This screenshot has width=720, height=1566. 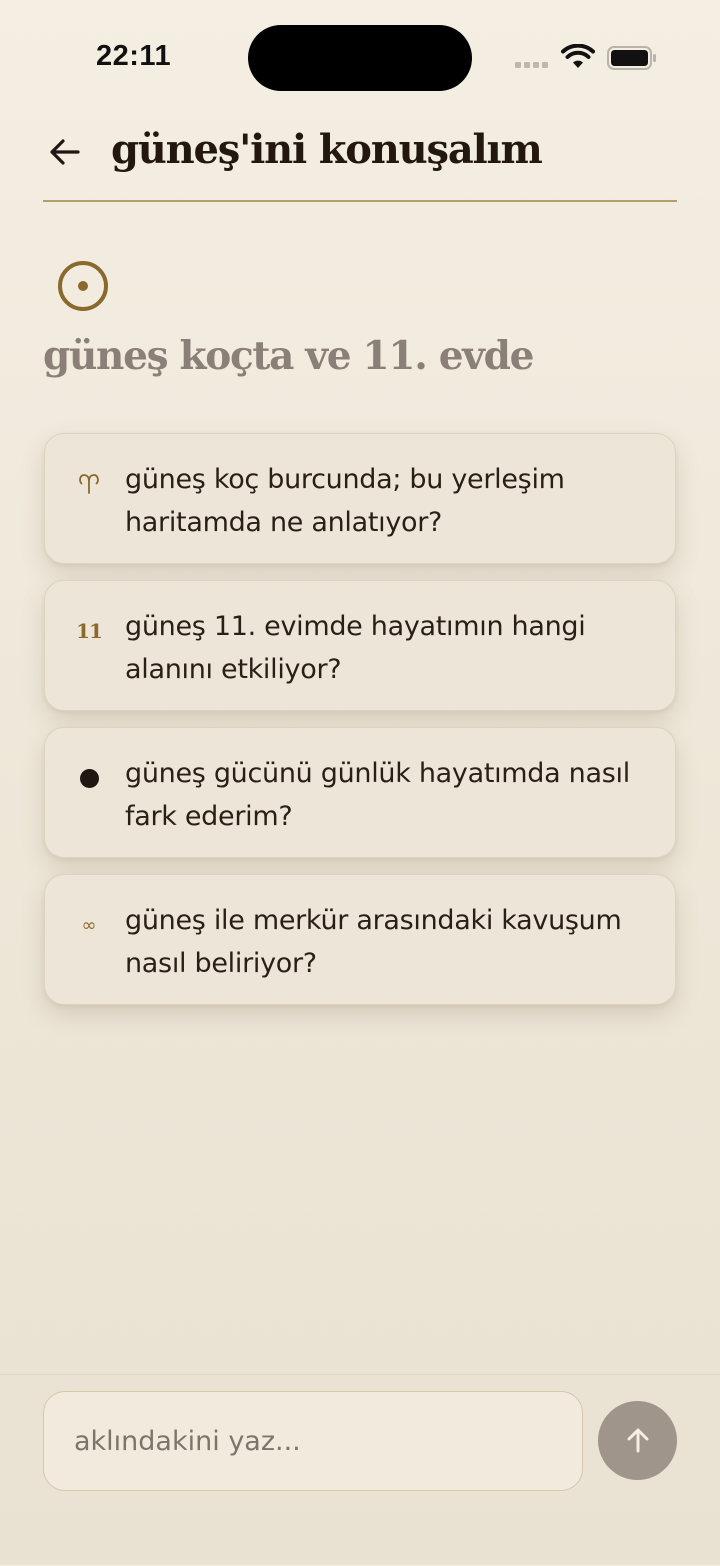 I want to click on page-title: güneş'ini konuşalım, so click(x=327, y=149).